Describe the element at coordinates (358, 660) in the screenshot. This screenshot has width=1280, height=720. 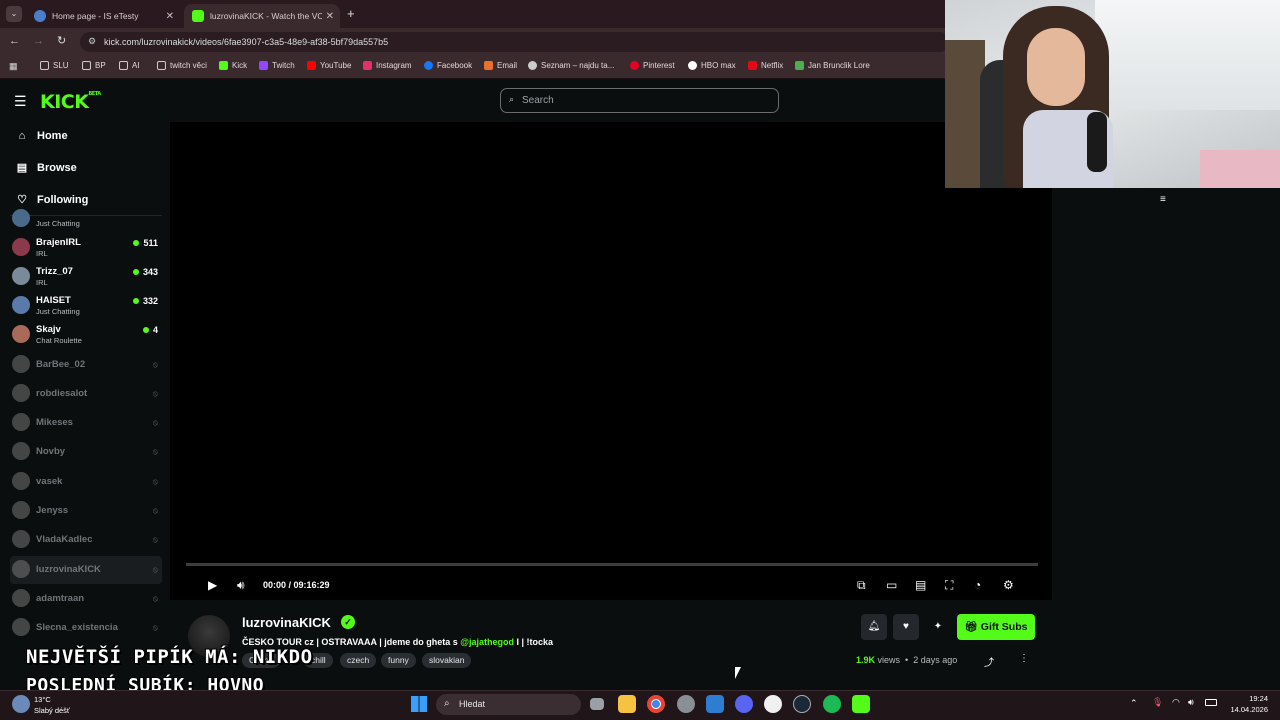
I see `tag-czech: czech` at that location.